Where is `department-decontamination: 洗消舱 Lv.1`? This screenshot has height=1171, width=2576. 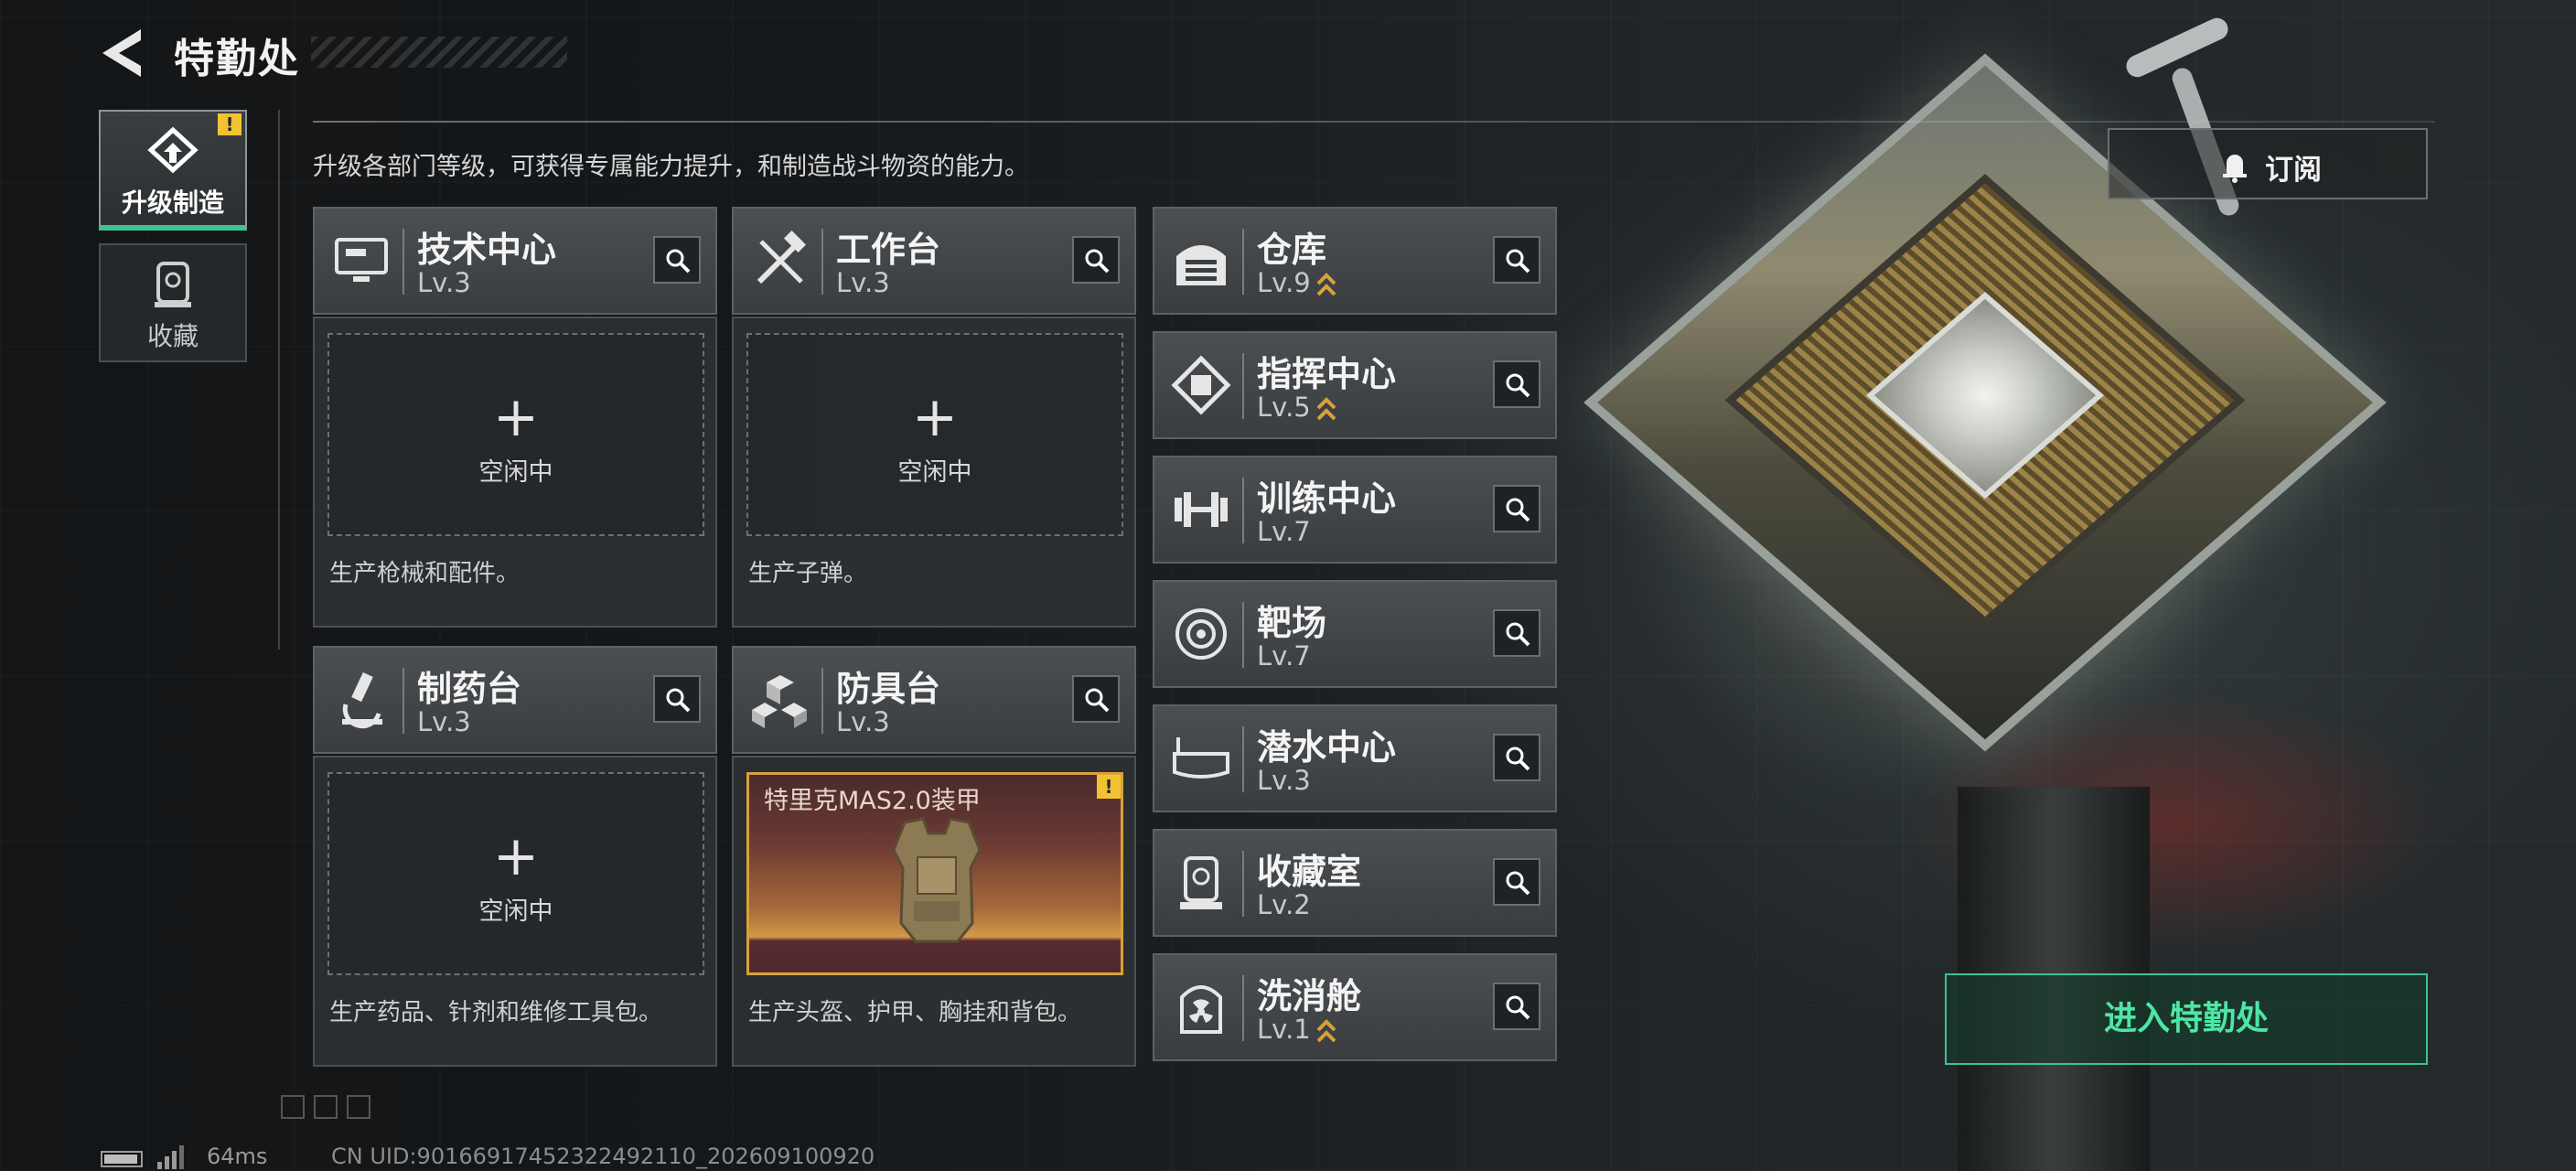 department-decontamination: 洗消舱 Lv.1 is located at coordinates (1355, 1007).